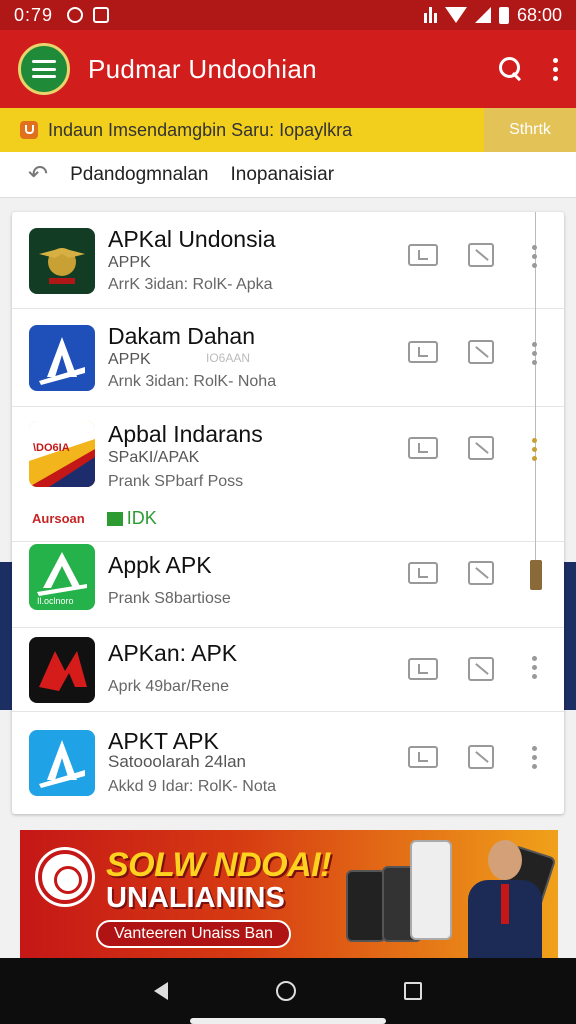 The width and height of the screenshot is (576, 1024). I want to click on app-publisher: SPaKI/APAK, so click(154, 457).